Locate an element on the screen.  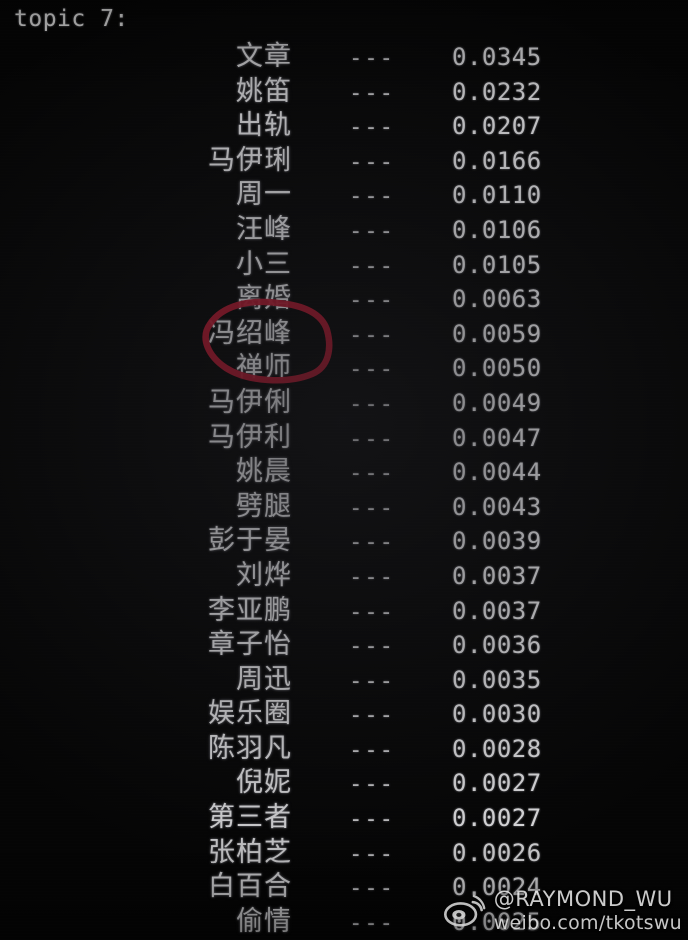
term-label: 娱乐圈 is located at coordinates (250, 714).